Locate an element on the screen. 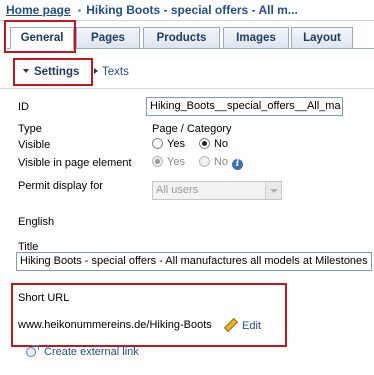 The image size is (374, 375). type-label: Type is located at coordinates (30, 129).